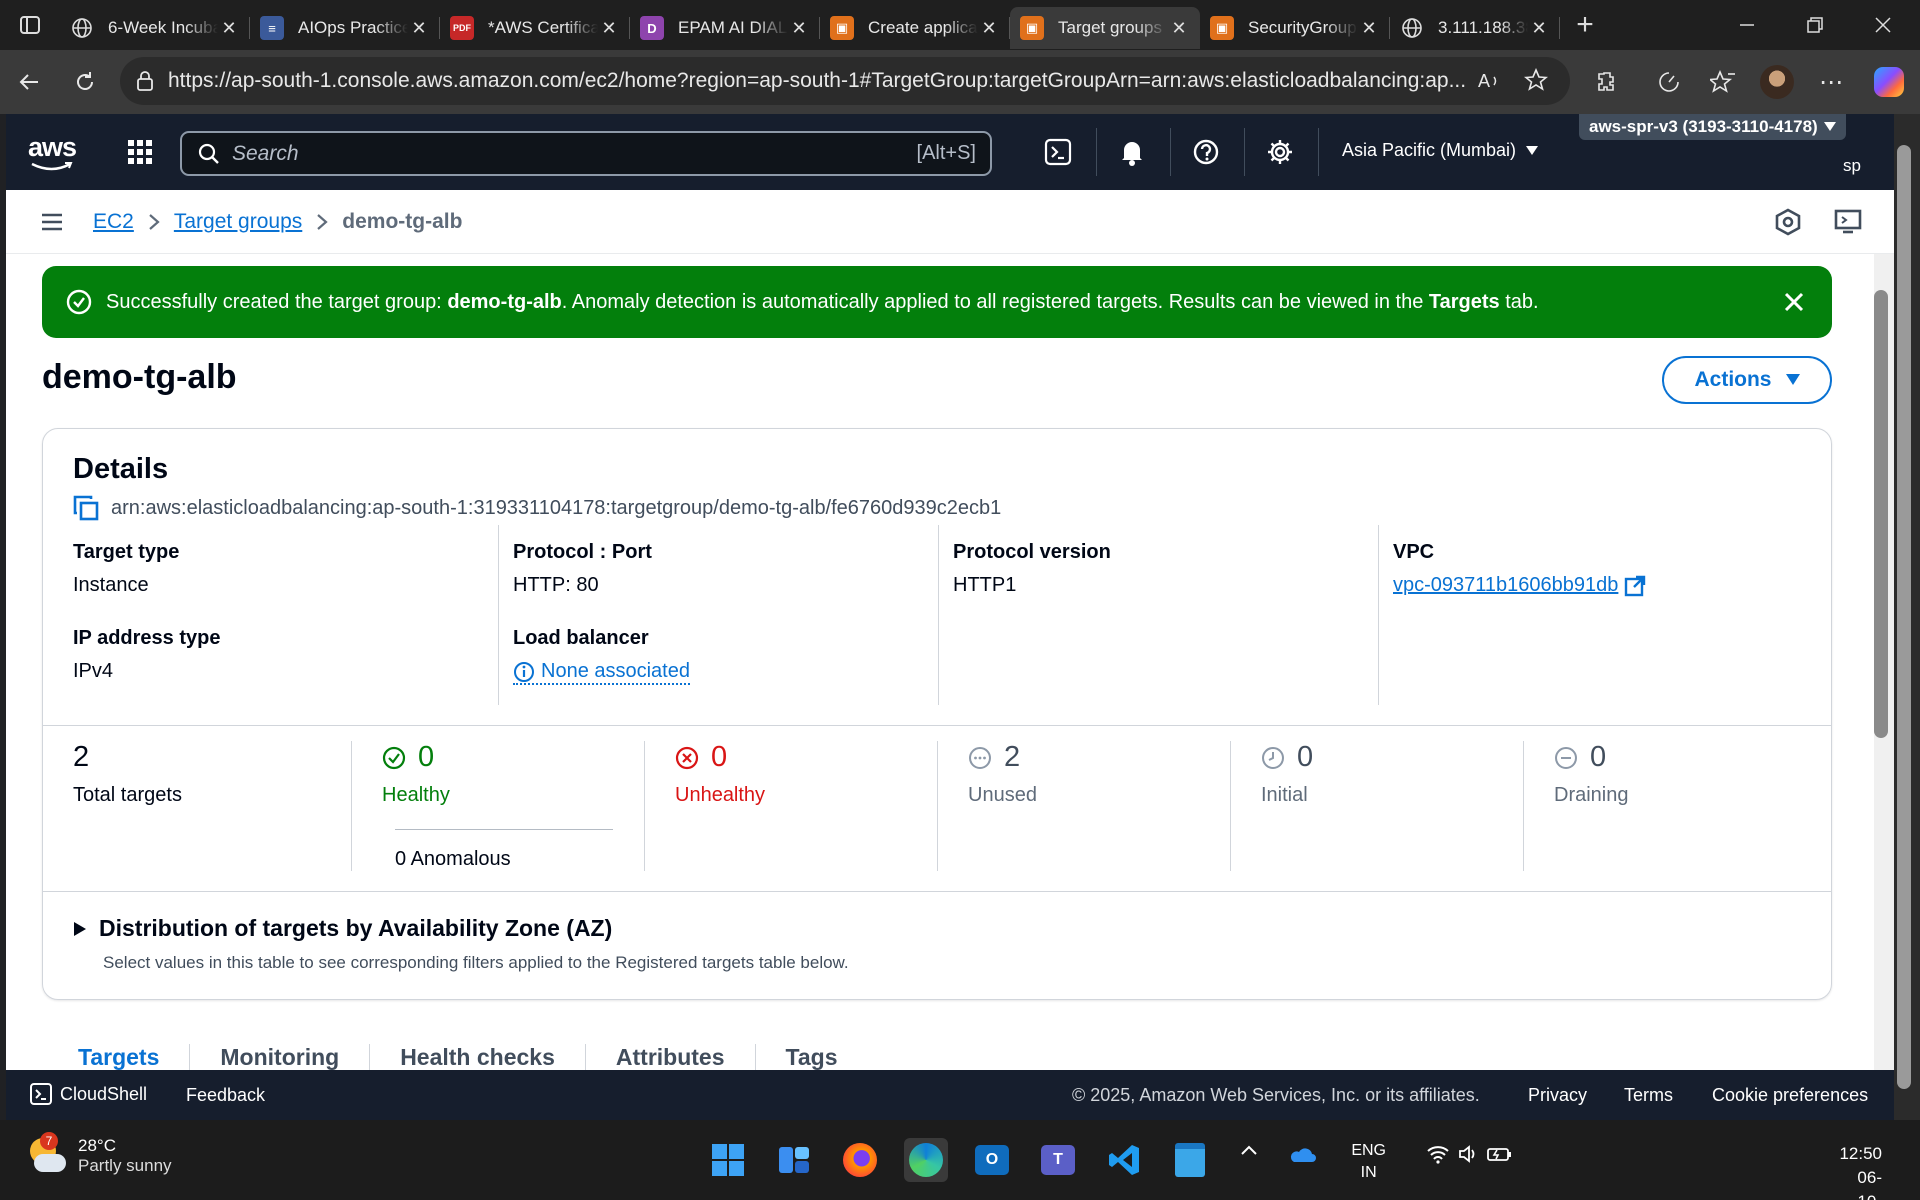 The width and height of the screenshot is (1920, 1200). Describe the element at coordinates (1058, 1160) in the screenshot. I see `teams-icon: T` at that location.